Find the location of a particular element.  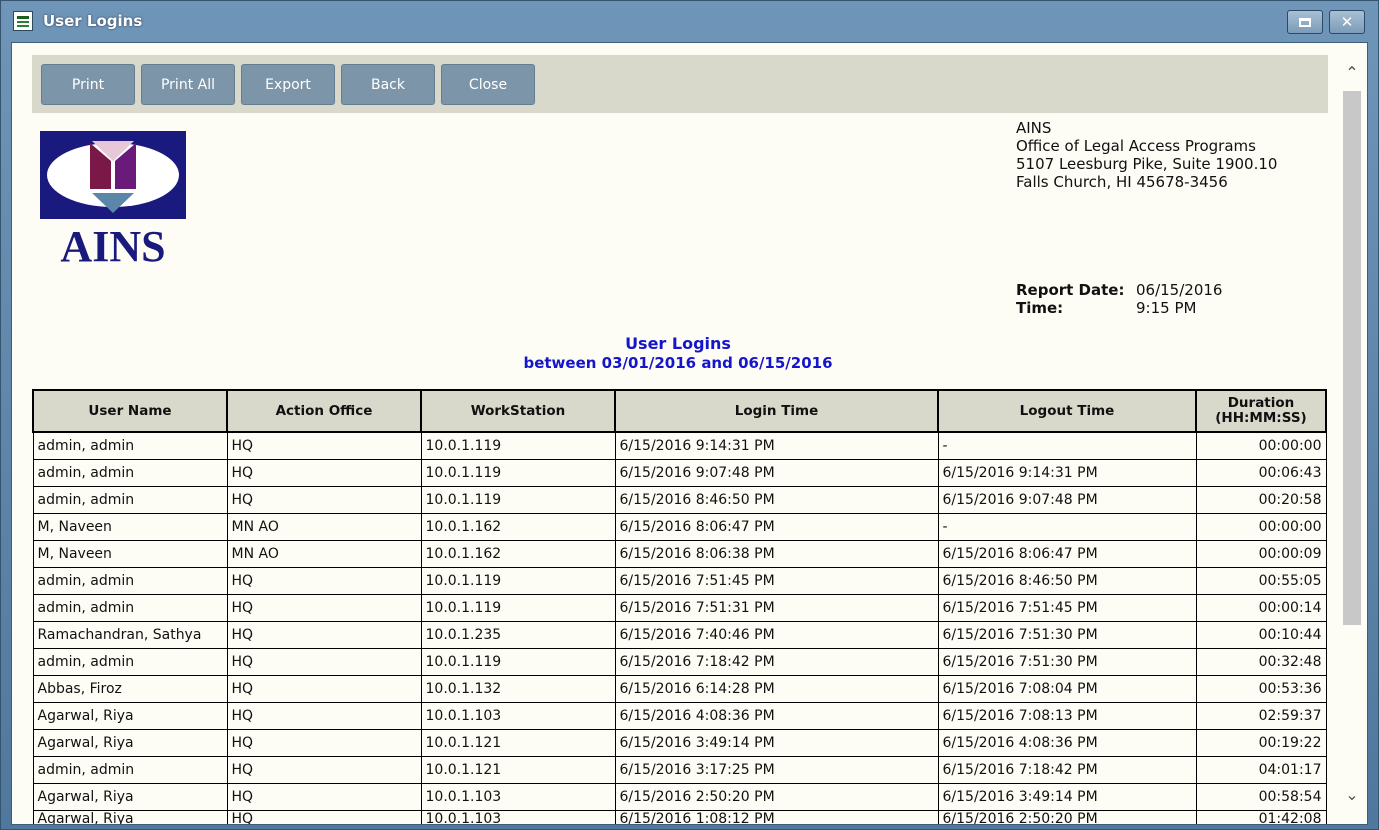

vertical-scrollbar: ⌃ ⌄ is located at coordinates (1352, 438).